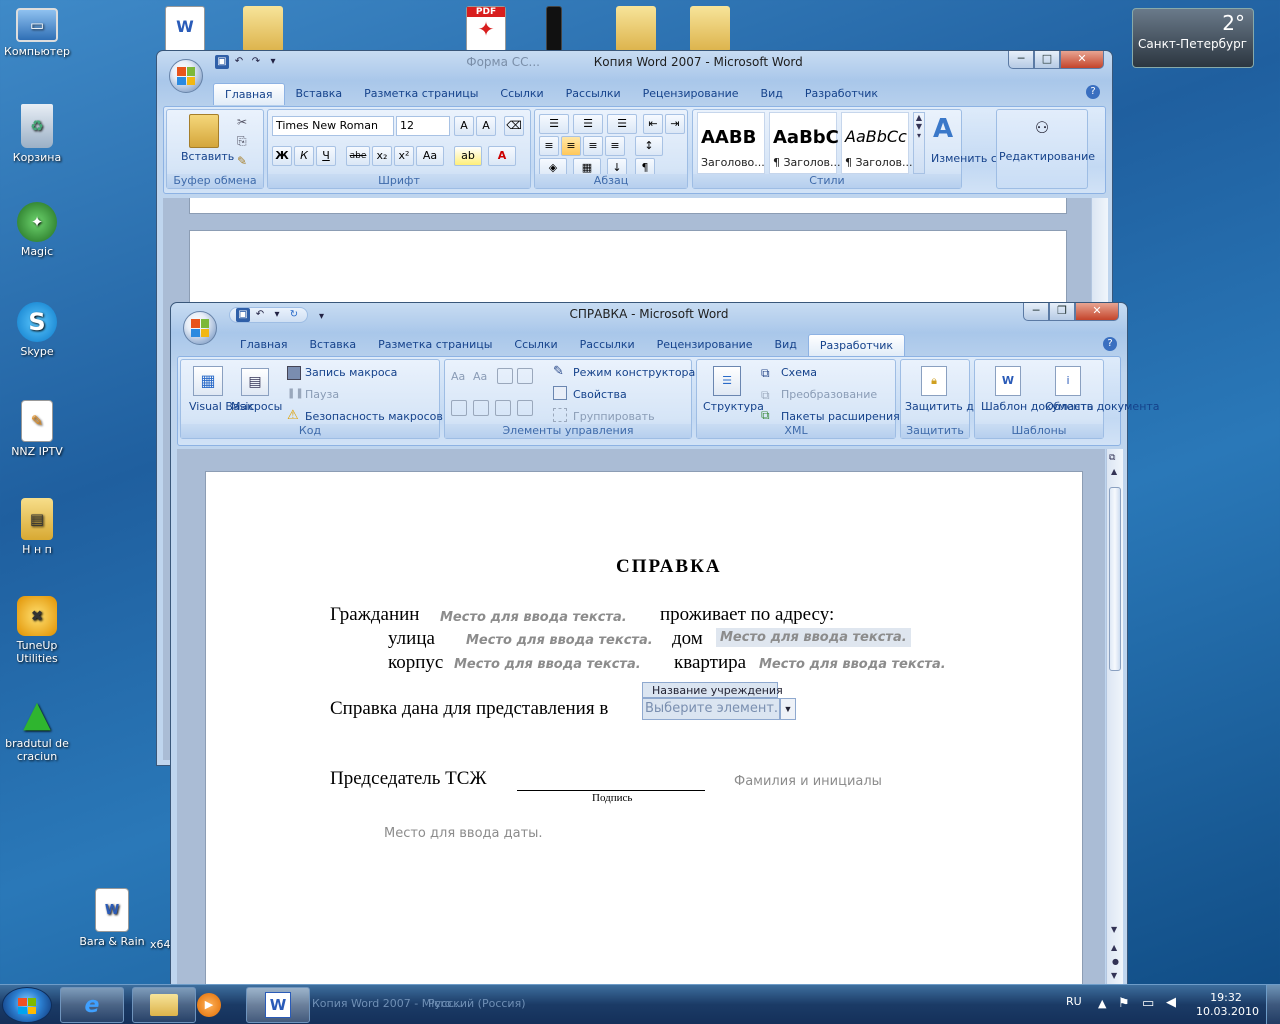 The height and width of the screenshot is (1024, 1280). What do you see at coordinates (1047, 156) in the screenshot?
I see `editing-button: Редактирование` at bounding box center [1047, 156].